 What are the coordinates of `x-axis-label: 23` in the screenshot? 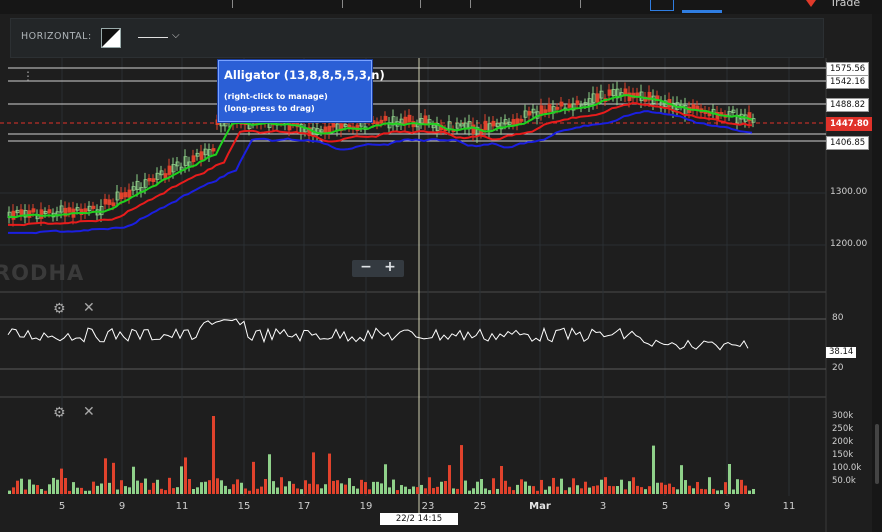 It's located at (428, 506).